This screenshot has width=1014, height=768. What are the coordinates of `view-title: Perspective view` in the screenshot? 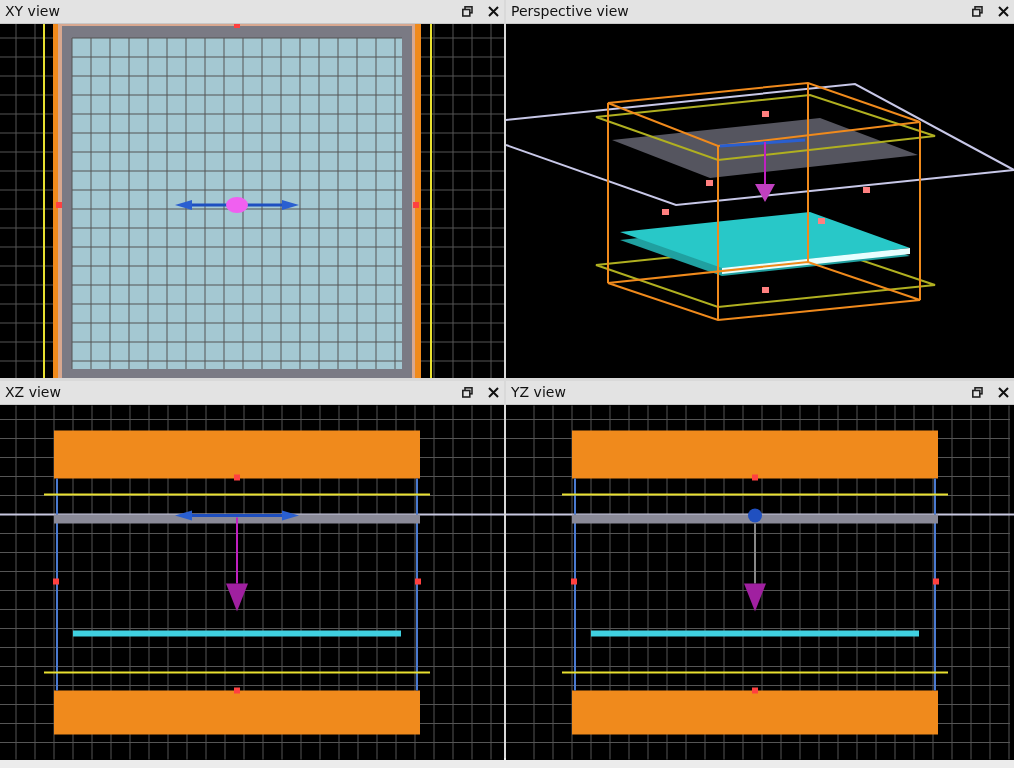 It's located at (570, 11).